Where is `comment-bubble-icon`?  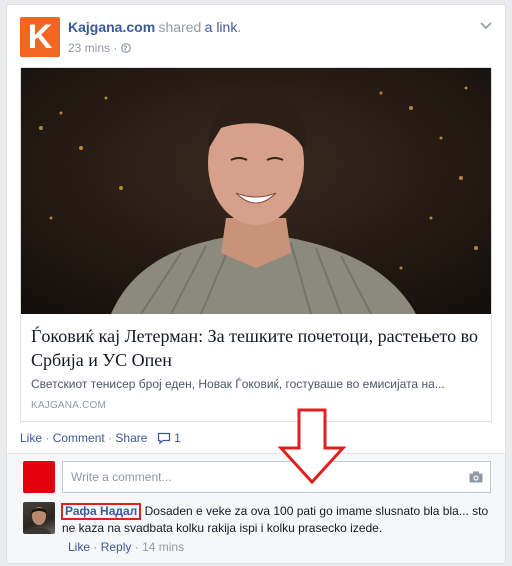 comment-bubble-icon is located at coordinates (164, 438).